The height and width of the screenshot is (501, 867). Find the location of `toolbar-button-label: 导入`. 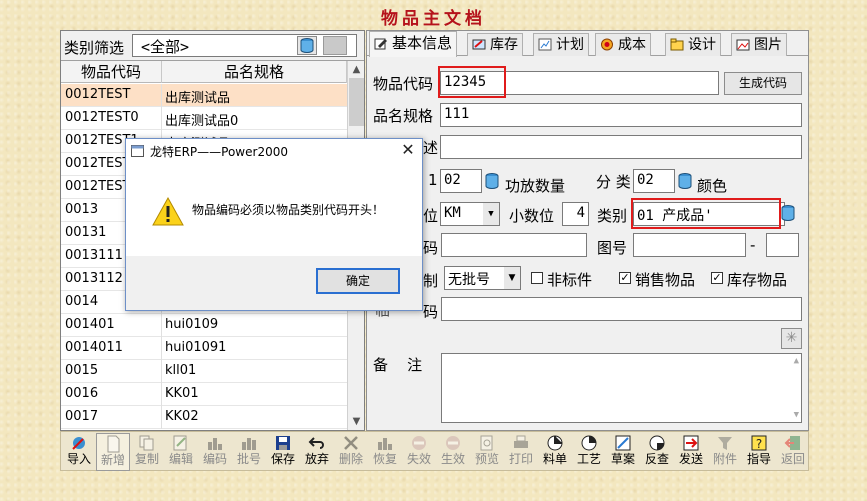

toolbar-button-label: 导入 is located at coordinates (78, 459).